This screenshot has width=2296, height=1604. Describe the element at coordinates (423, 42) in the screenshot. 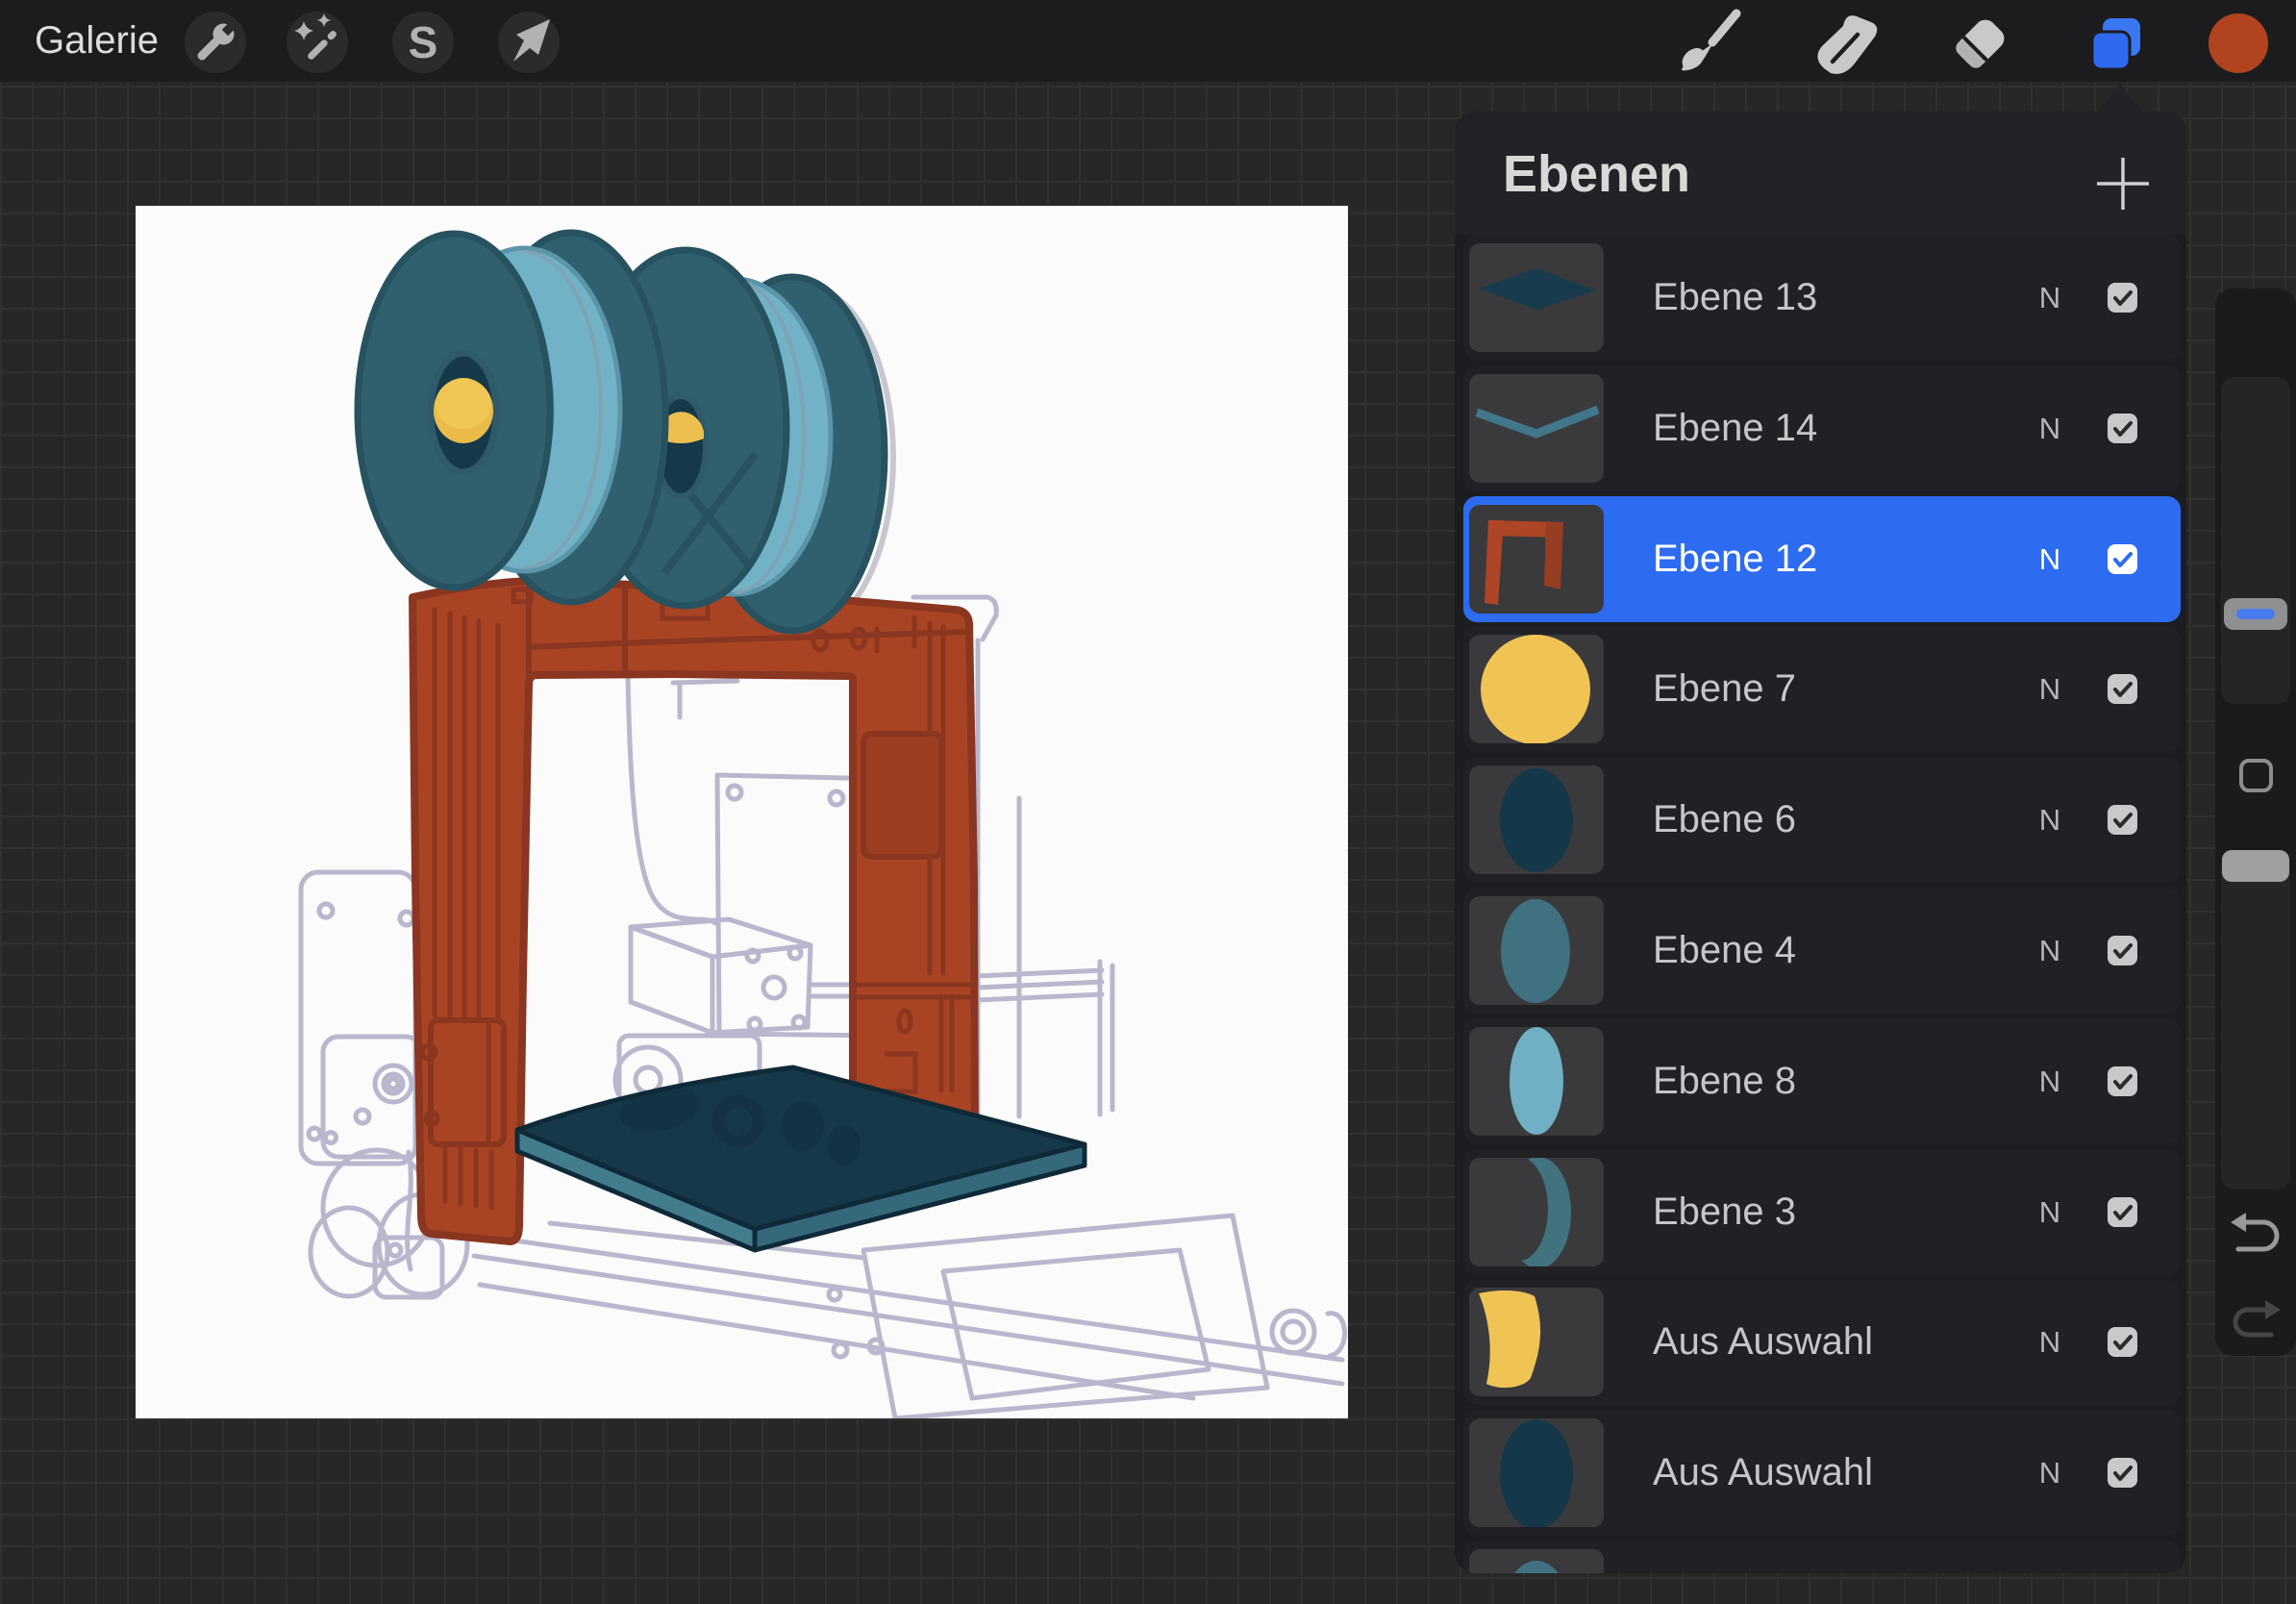

I see `svg-text: S` at that location.